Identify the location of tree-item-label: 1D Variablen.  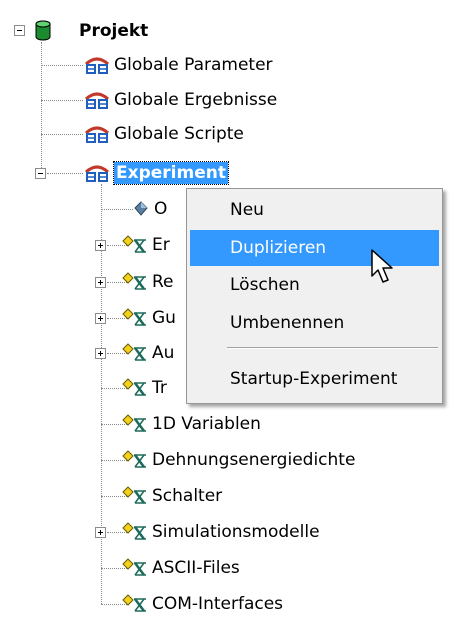
(206, 424).